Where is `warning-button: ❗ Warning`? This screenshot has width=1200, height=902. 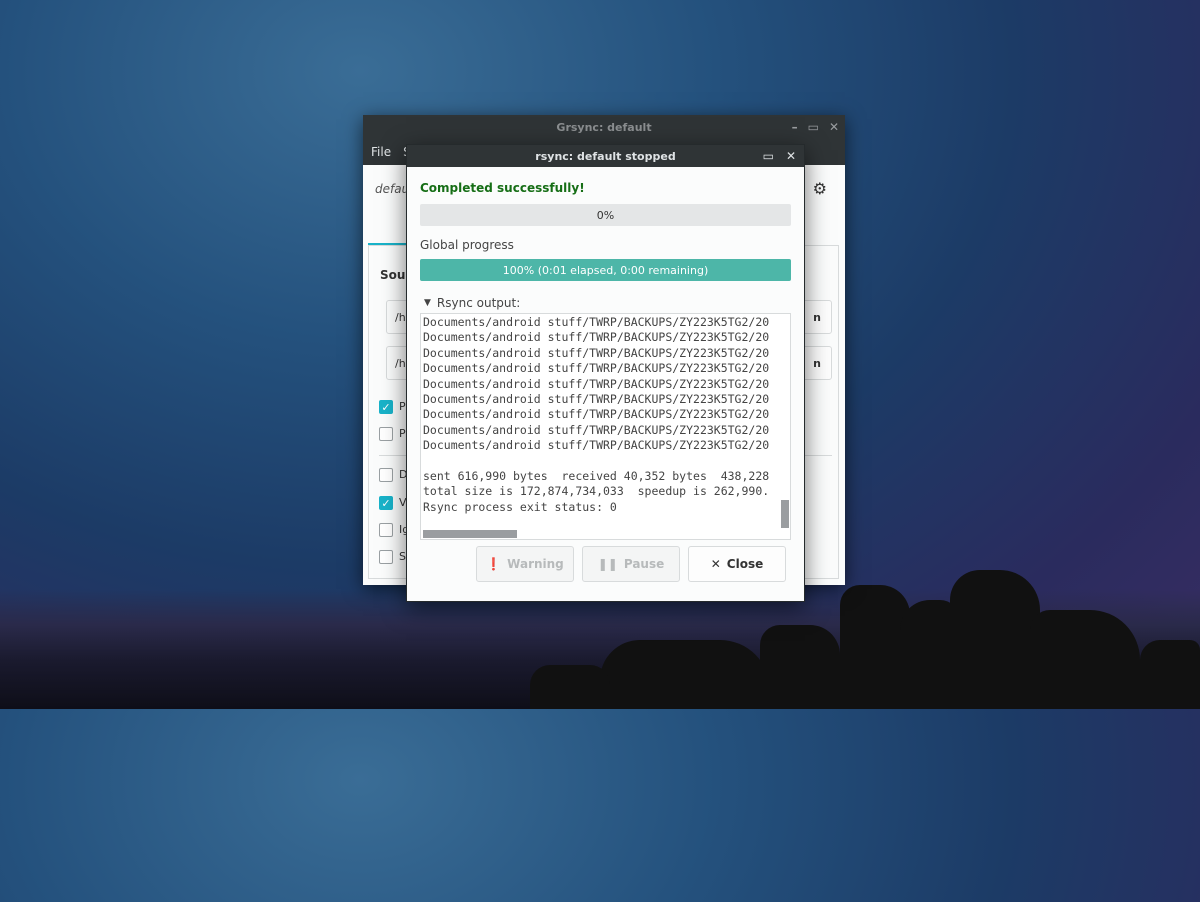
warning-button: ❗ Warning is located at coordinates (525, 564).